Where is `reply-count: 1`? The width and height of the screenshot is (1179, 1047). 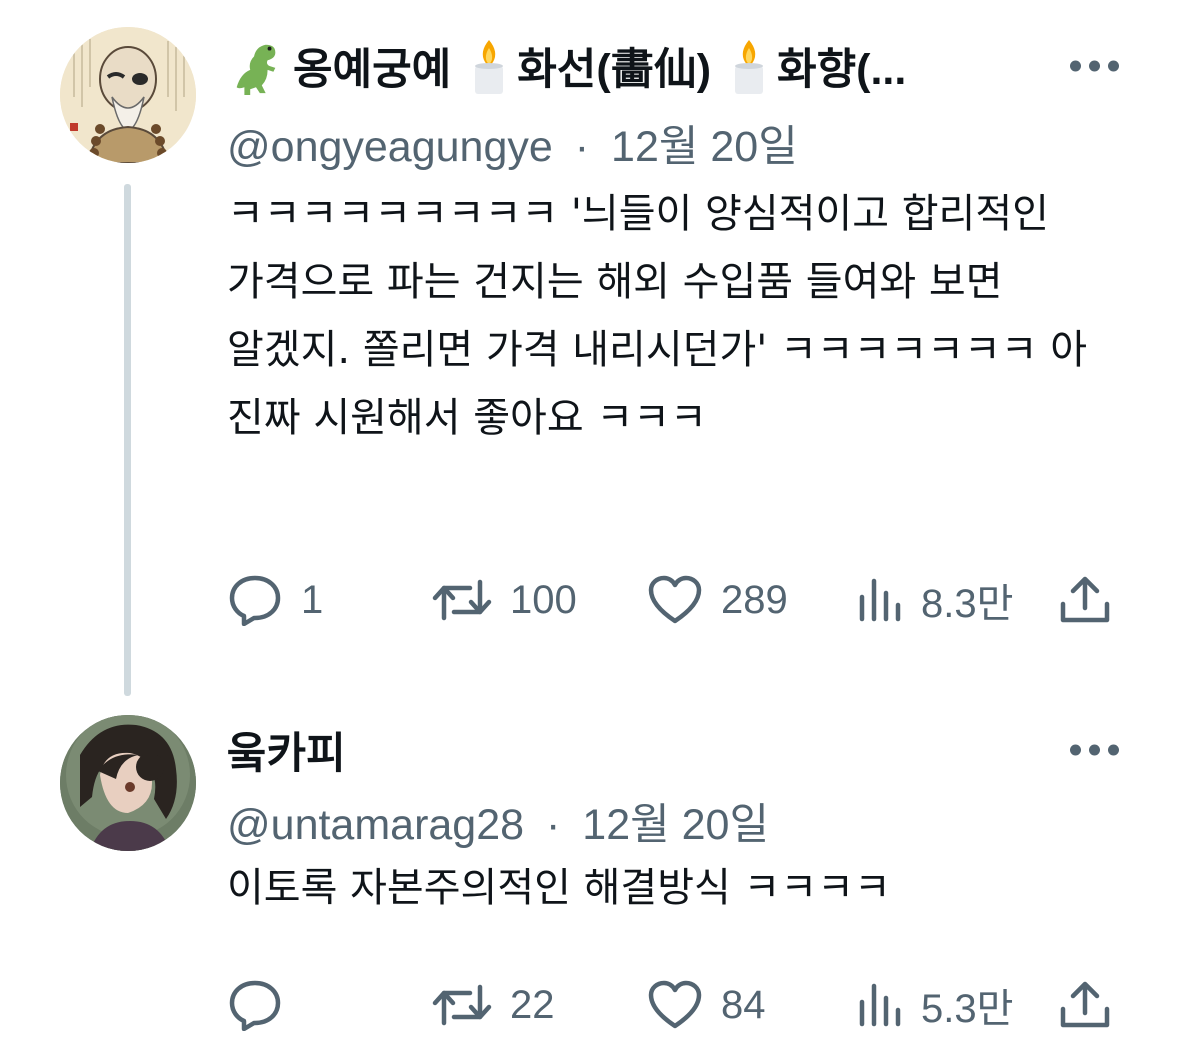
reply-count: 1 is located at coordinates (312, 599).